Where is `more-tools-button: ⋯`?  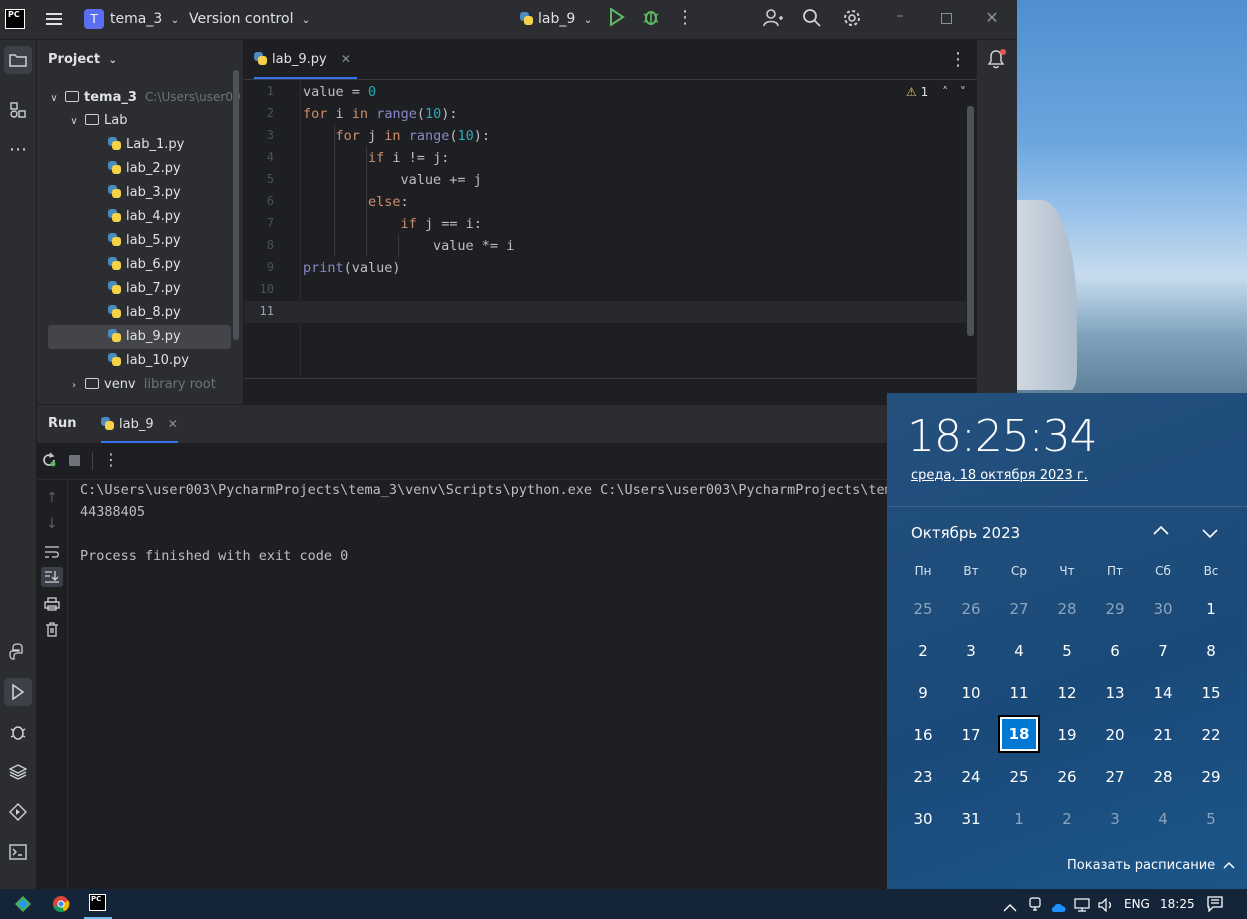
more-tools-button: ⋯ is located at coordinates (18, 150).